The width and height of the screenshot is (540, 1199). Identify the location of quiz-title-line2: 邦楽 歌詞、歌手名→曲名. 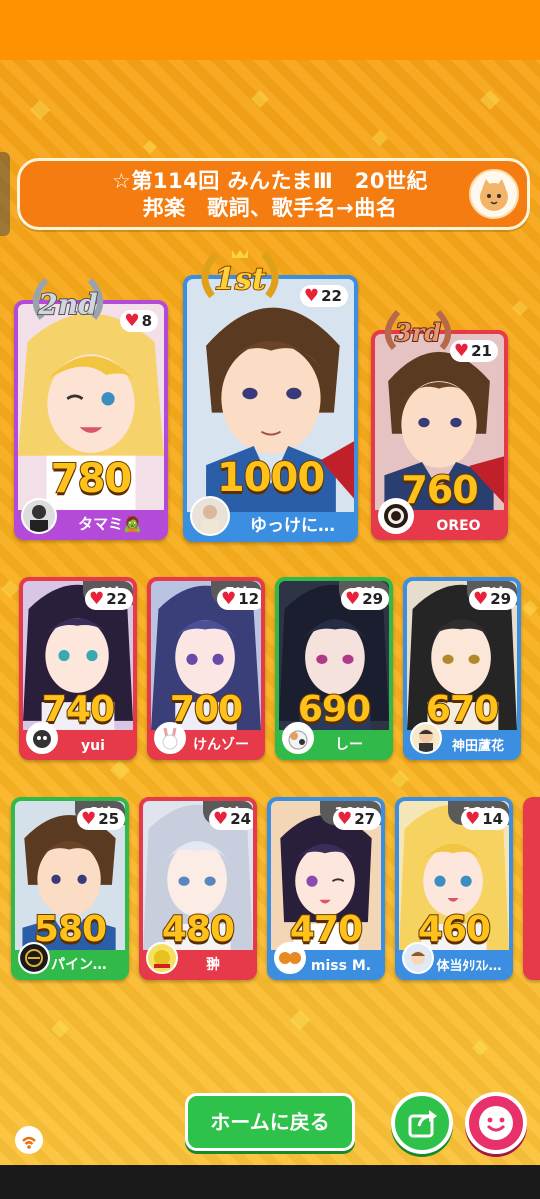
(270, 208).